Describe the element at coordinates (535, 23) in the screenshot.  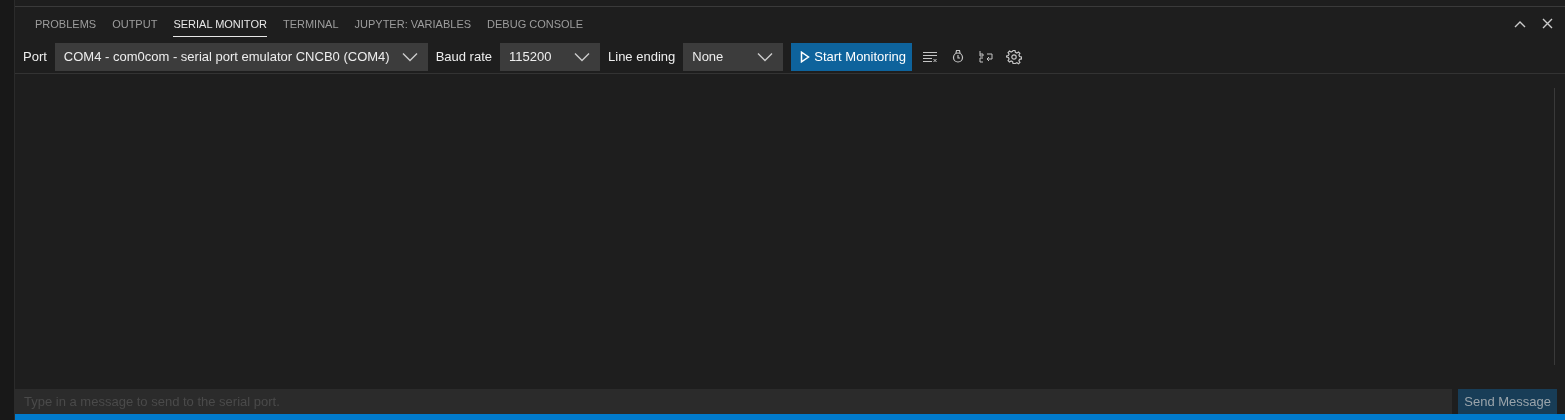
I see `panel-tab: DEBUG CONSOLE` at that location.